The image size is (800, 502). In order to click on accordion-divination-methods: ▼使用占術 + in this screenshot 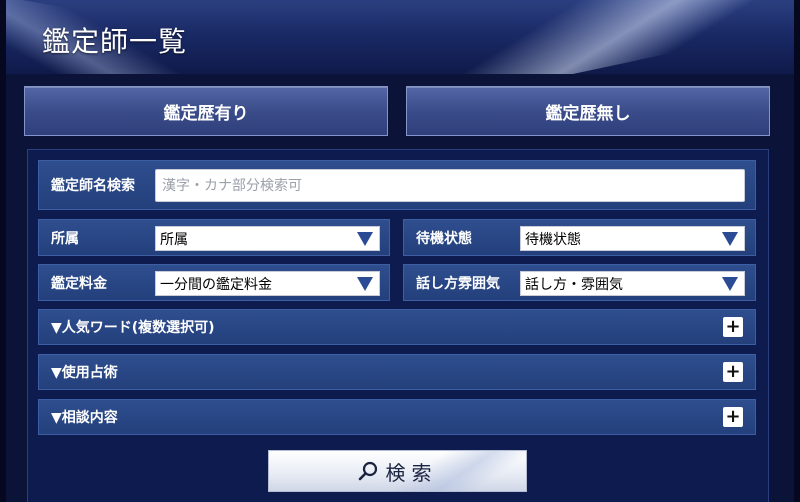, I will do `click(397, 372)`.